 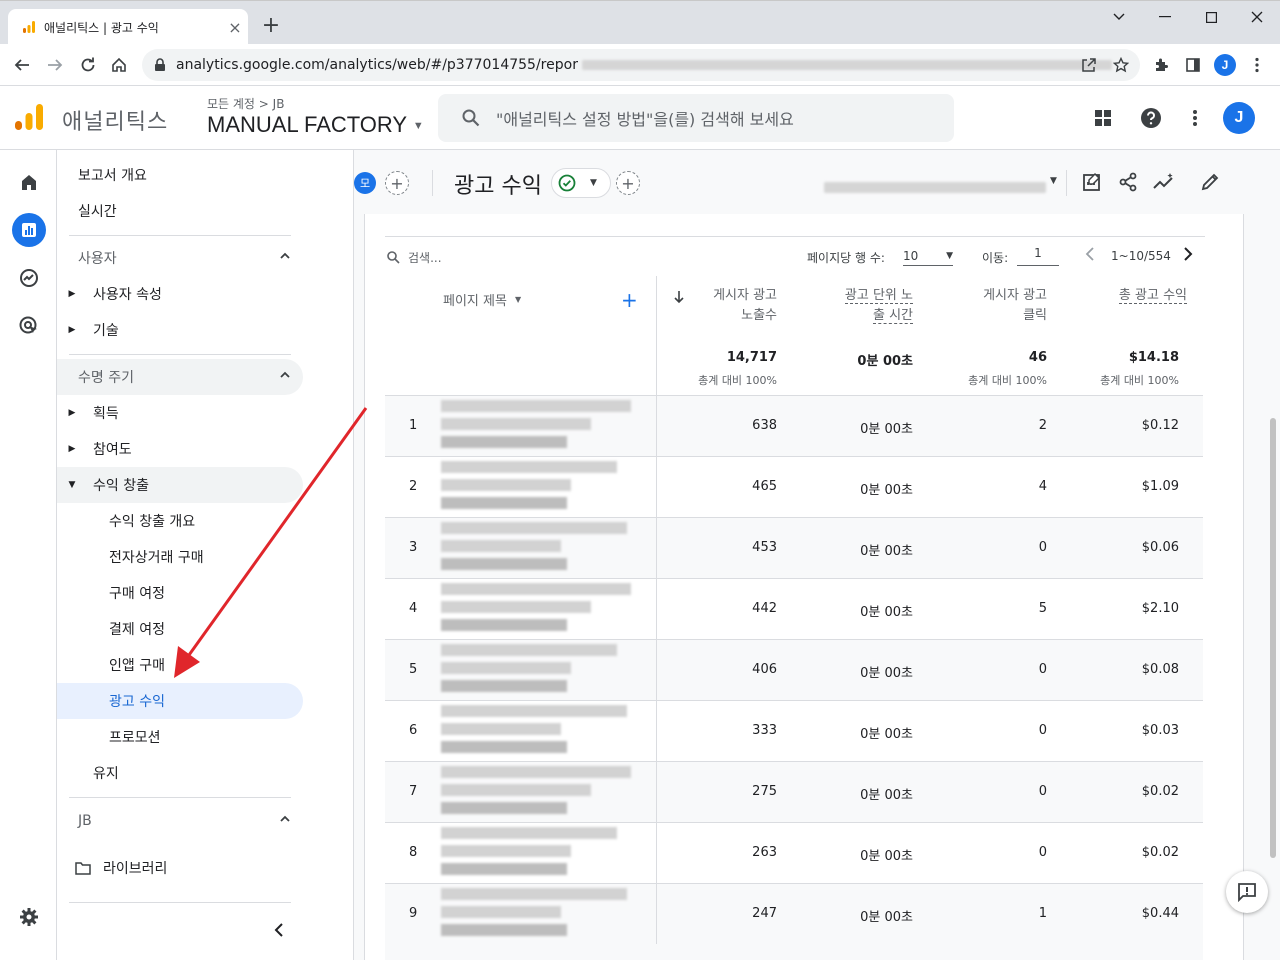 What do you see at coordinates (581, 183) in the screenshot?
I see `report-status-chip: ▼` at bounding box center [581, 183].